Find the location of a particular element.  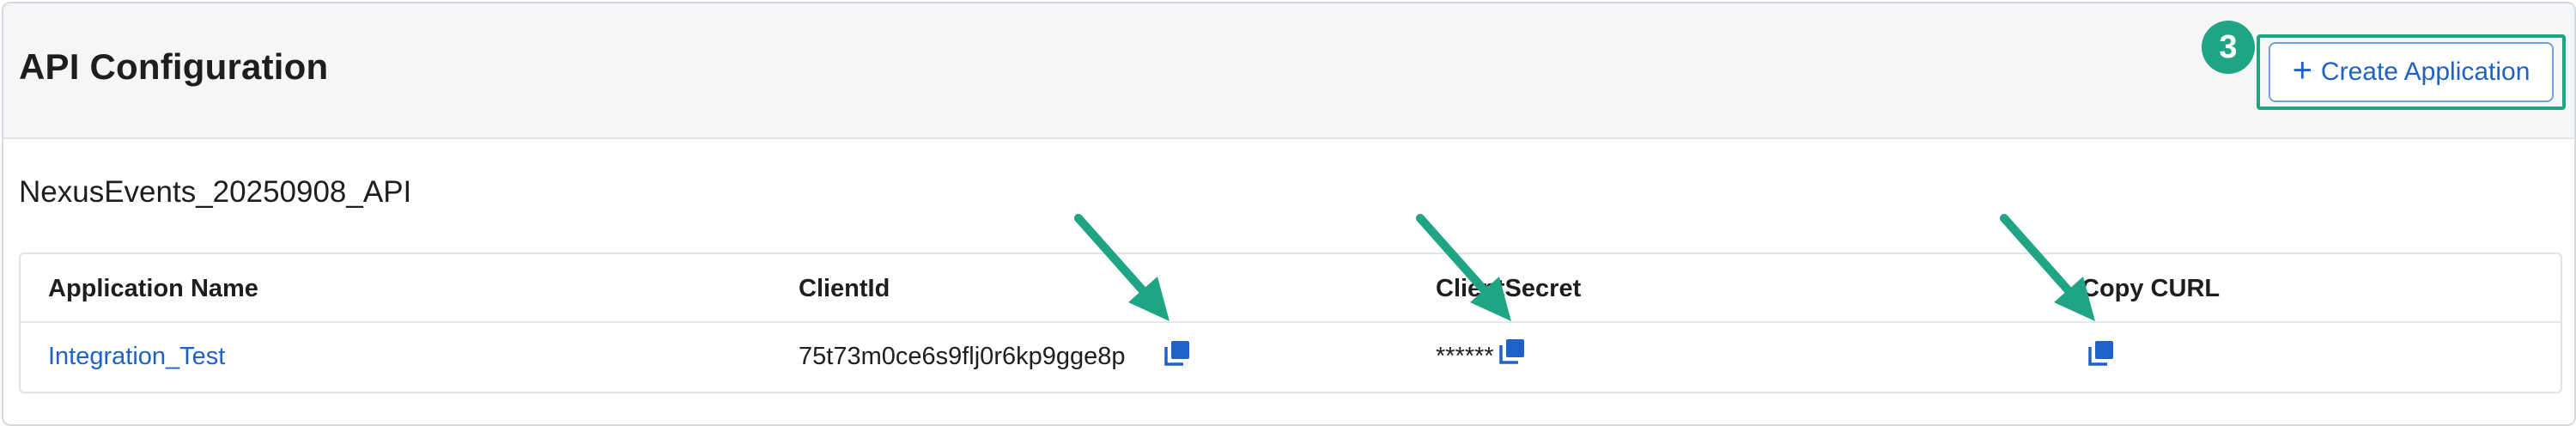

step-badge: 3 is located at coordinates (2229, 47).